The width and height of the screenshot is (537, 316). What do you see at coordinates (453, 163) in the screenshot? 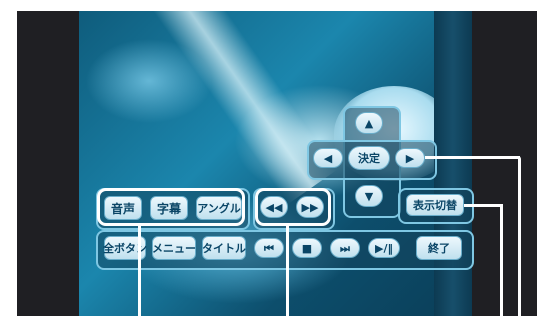
I see `curtain` at bounding box center [453, 163].